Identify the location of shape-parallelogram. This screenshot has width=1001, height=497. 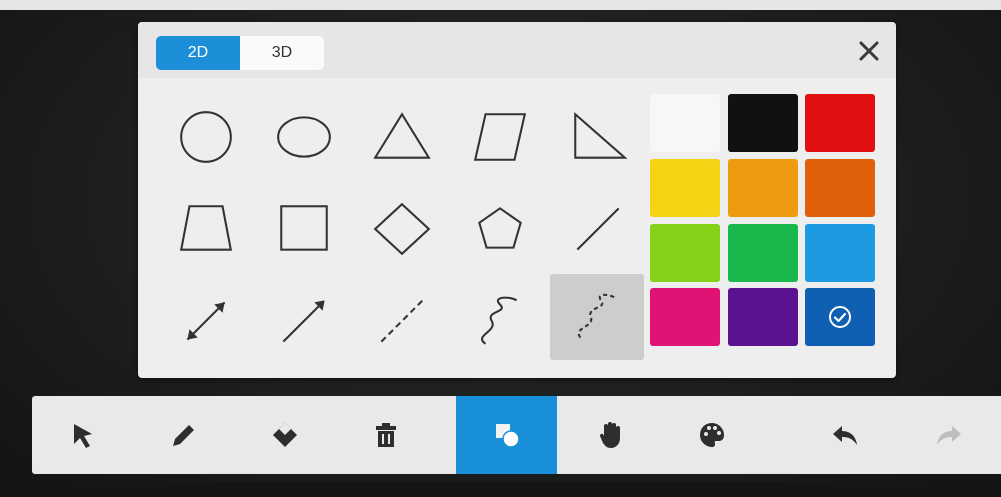
(500, 137).